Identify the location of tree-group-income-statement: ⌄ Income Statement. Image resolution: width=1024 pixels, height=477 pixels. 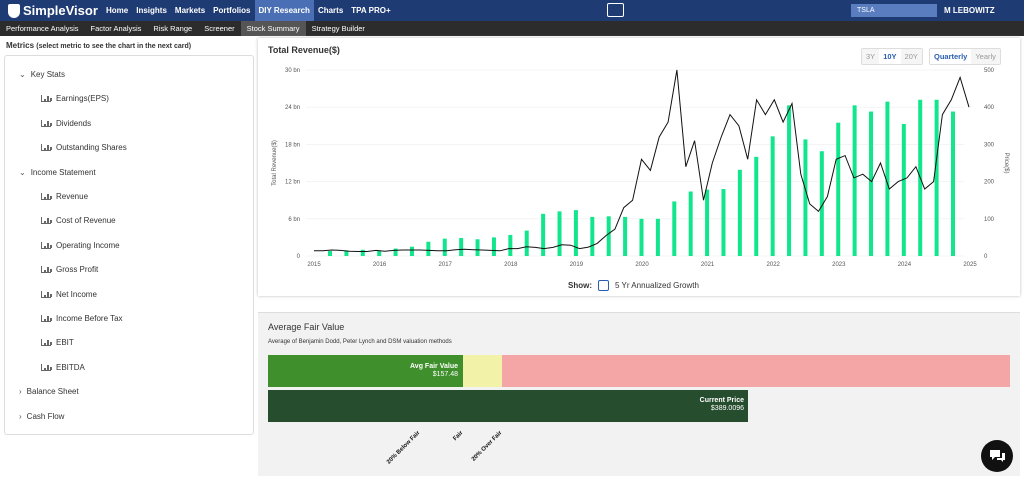
(57, 172).